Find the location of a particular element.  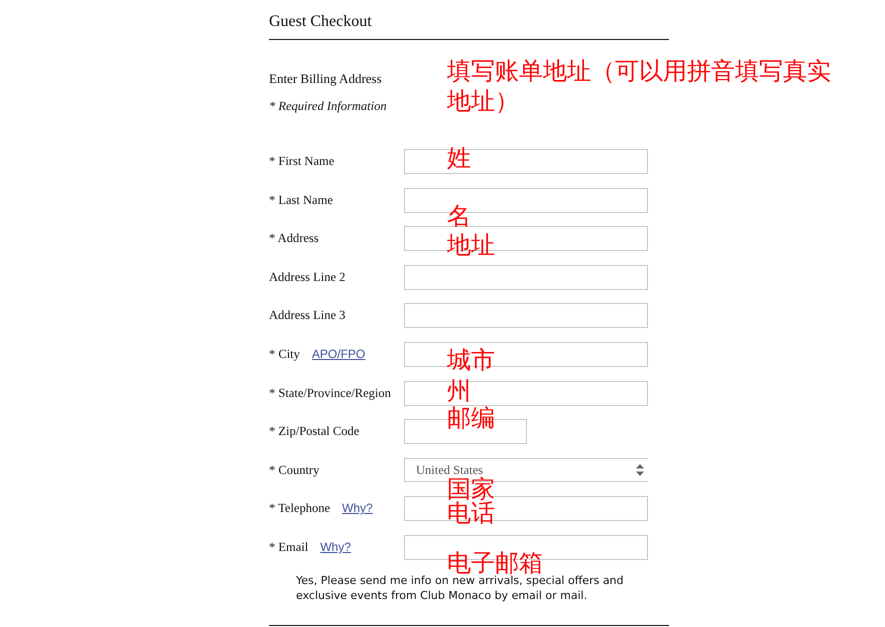

field-label: * First Name is located at coordinates (301, 161).